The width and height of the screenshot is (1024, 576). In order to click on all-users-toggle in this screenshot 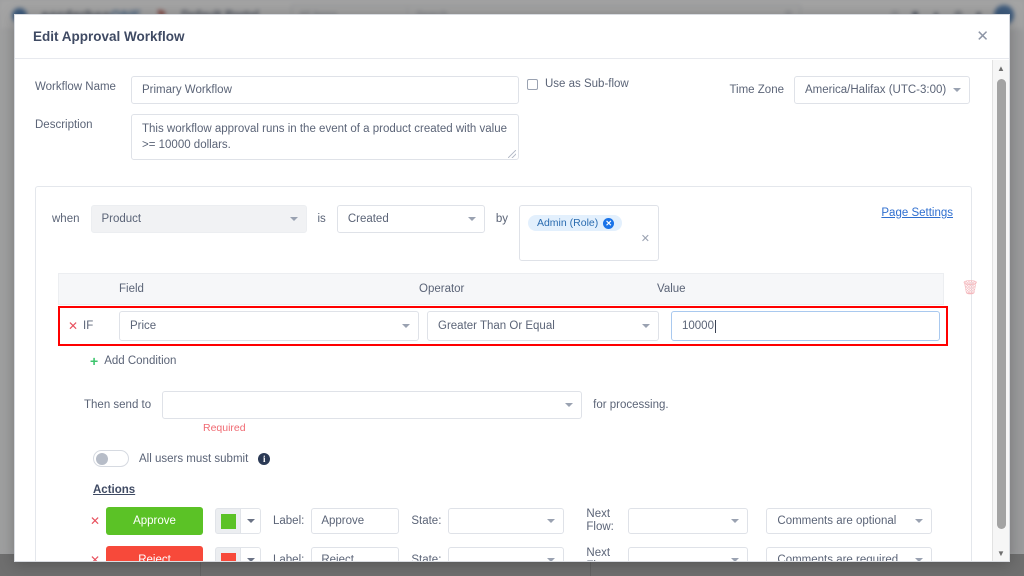, I will do `click(111, 458)`.